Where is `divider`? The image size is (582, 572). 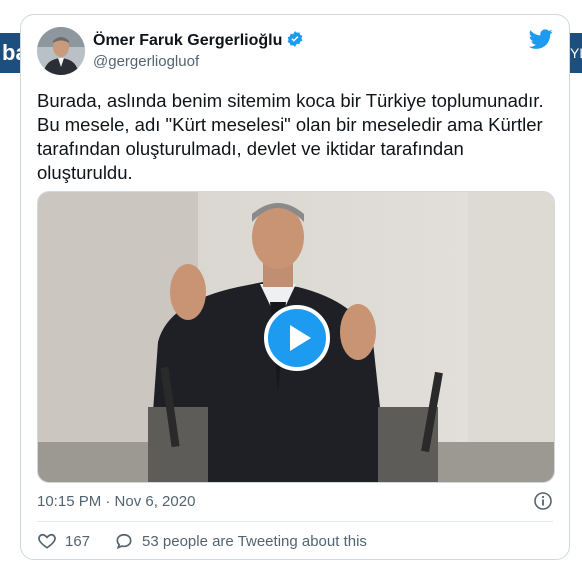
divider is located at coordinates (295, 521).